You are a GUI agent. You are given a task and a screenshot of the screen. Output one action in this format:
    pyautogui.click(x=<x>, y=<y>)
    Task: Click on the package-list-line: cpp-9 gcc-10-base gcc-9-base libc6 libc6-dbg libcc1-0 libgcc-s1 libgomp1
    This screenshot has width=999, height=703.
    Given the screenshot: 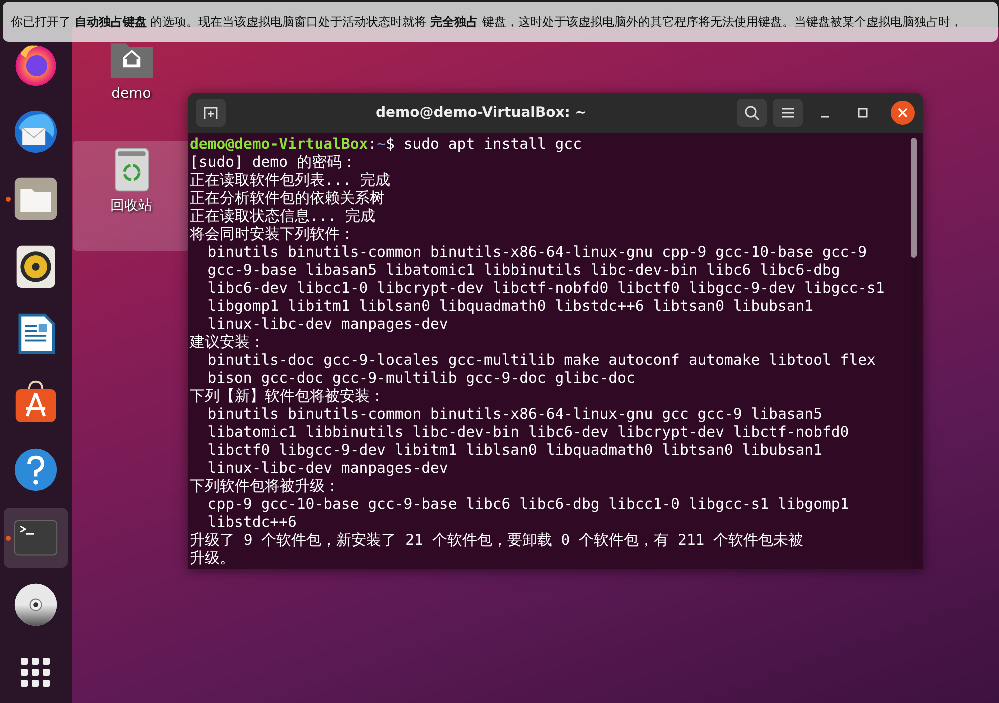 What is the action you would take?
    pyautogui.click(x=528, y=505)
    